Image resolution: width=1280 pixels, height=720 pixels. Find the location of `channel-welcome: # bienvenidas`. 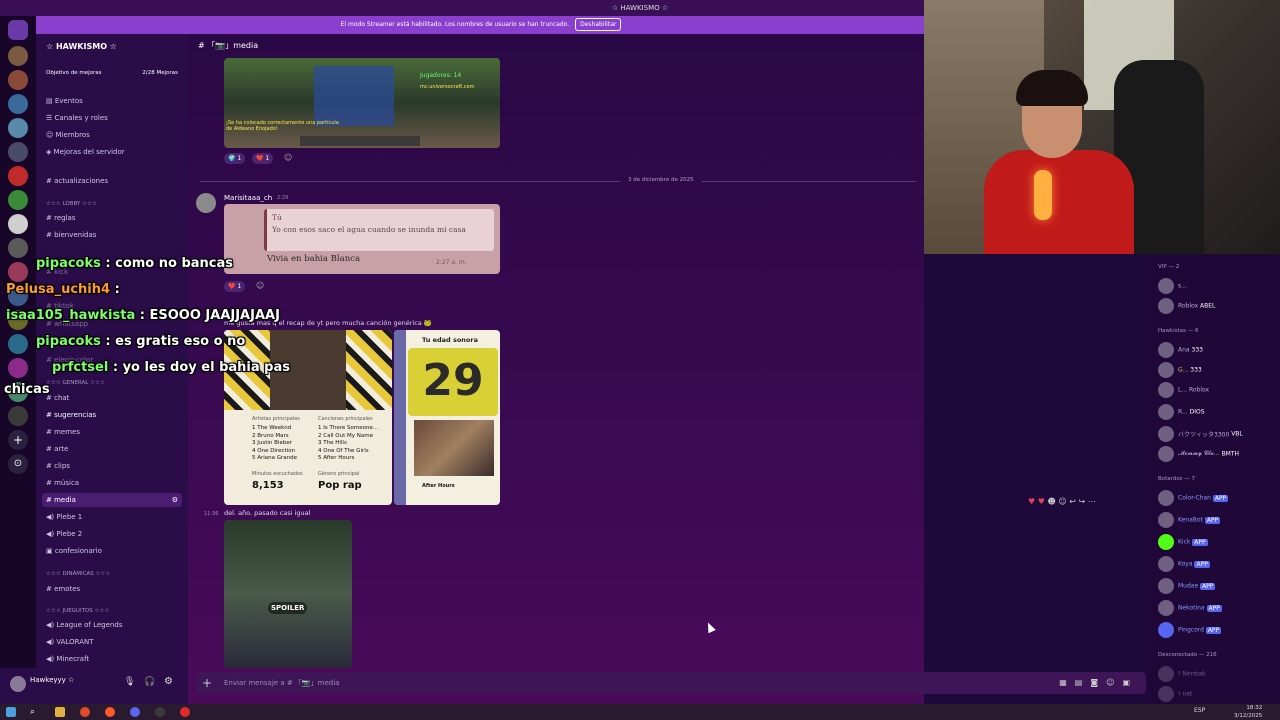

channel-welcome: # bienvenidas is located at coordinates (71, 235).